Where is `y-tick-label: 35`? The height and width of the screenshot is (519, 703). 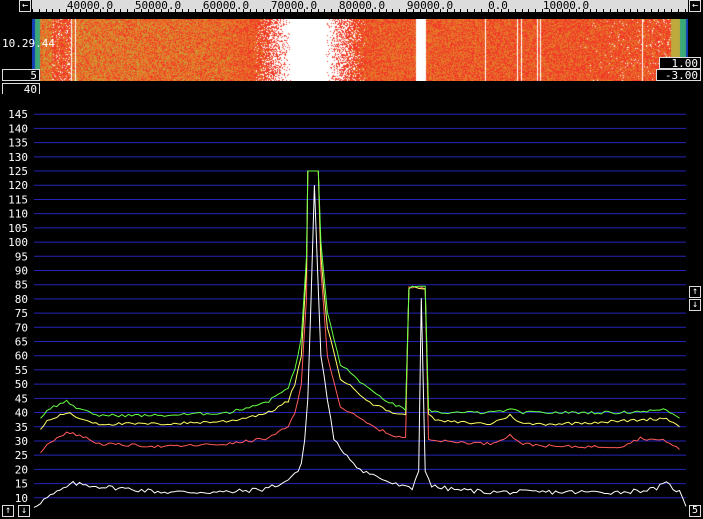
y-tick-label: 35 is located at coordinates (21, 427).